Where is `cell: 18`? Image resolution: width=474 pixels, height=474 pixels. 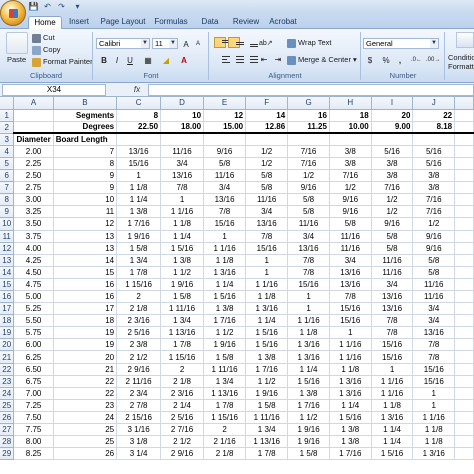 cell: 18 is located at coordinates (85, 321).